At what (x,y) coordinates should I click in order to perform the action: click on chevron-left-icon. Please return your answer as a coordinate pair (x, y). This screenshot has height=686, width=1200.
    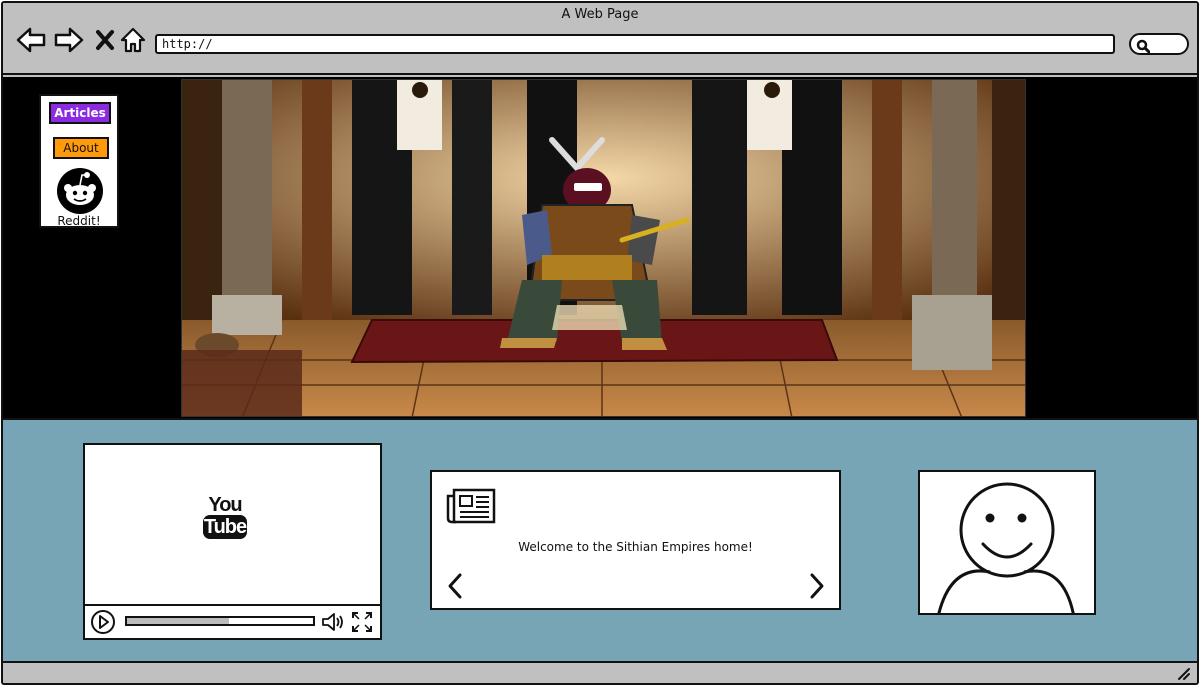
    Looking at the image, I should click on (455, 586).